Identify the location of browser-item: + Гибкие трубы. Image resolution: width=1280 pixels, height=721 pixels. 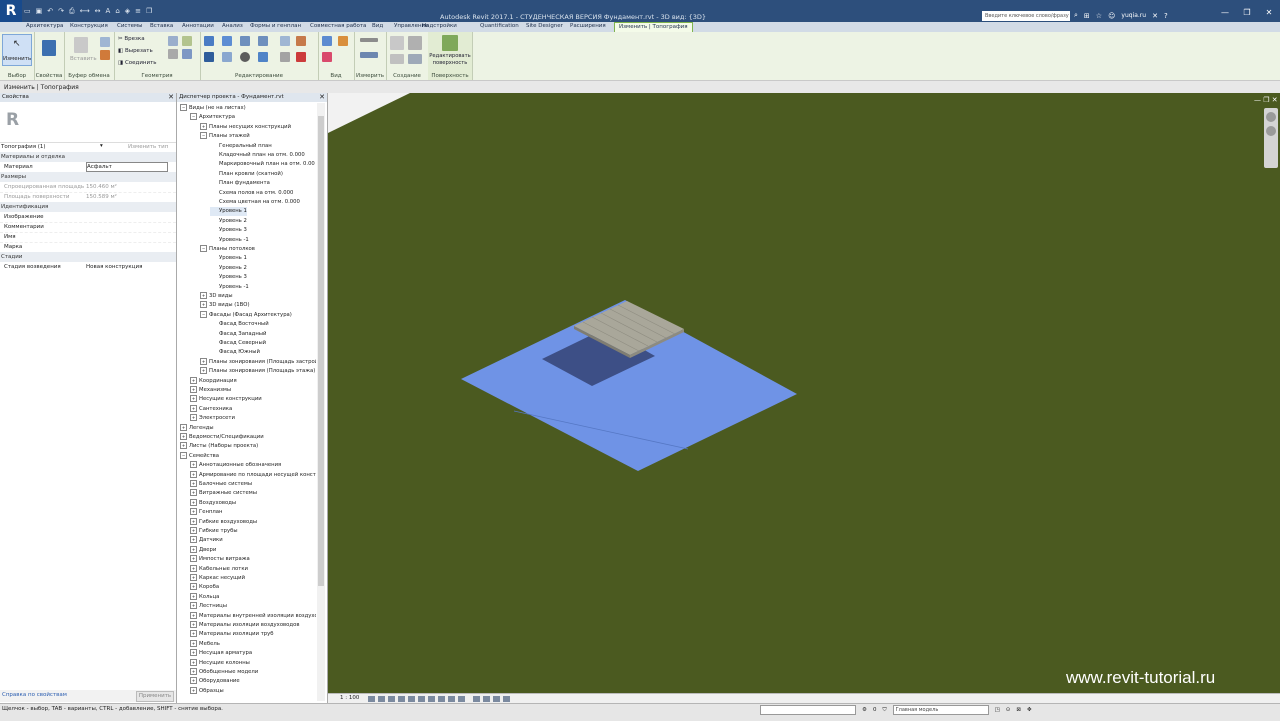
(214, 531).